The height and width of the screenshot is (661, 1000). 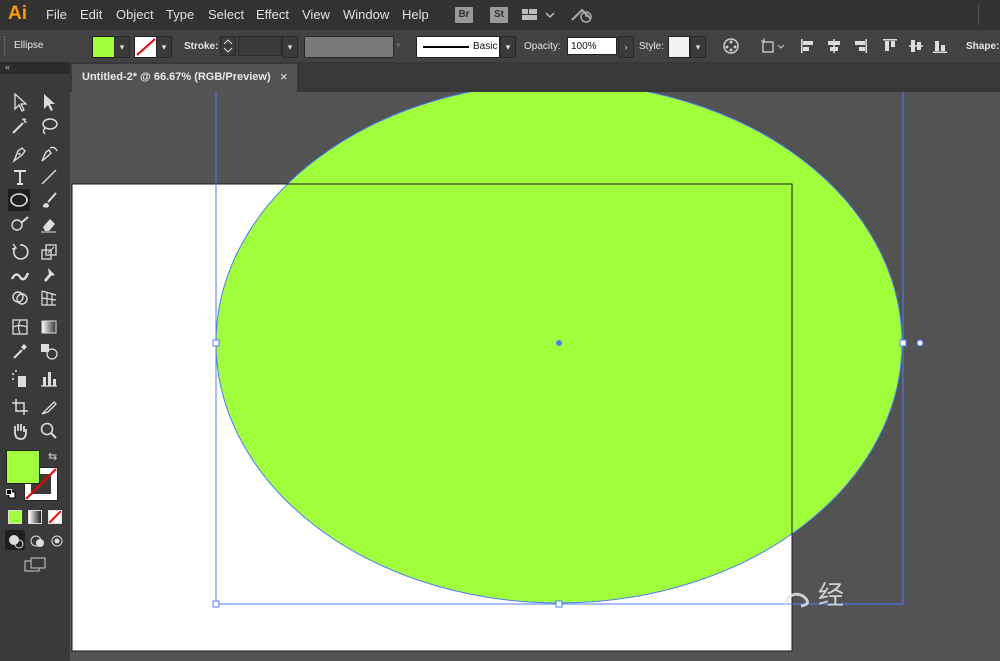 What do you see at coordinates (20, 407) in the screenshot?
I see `artboard-tool-icon` at bounding box center [20, 407].